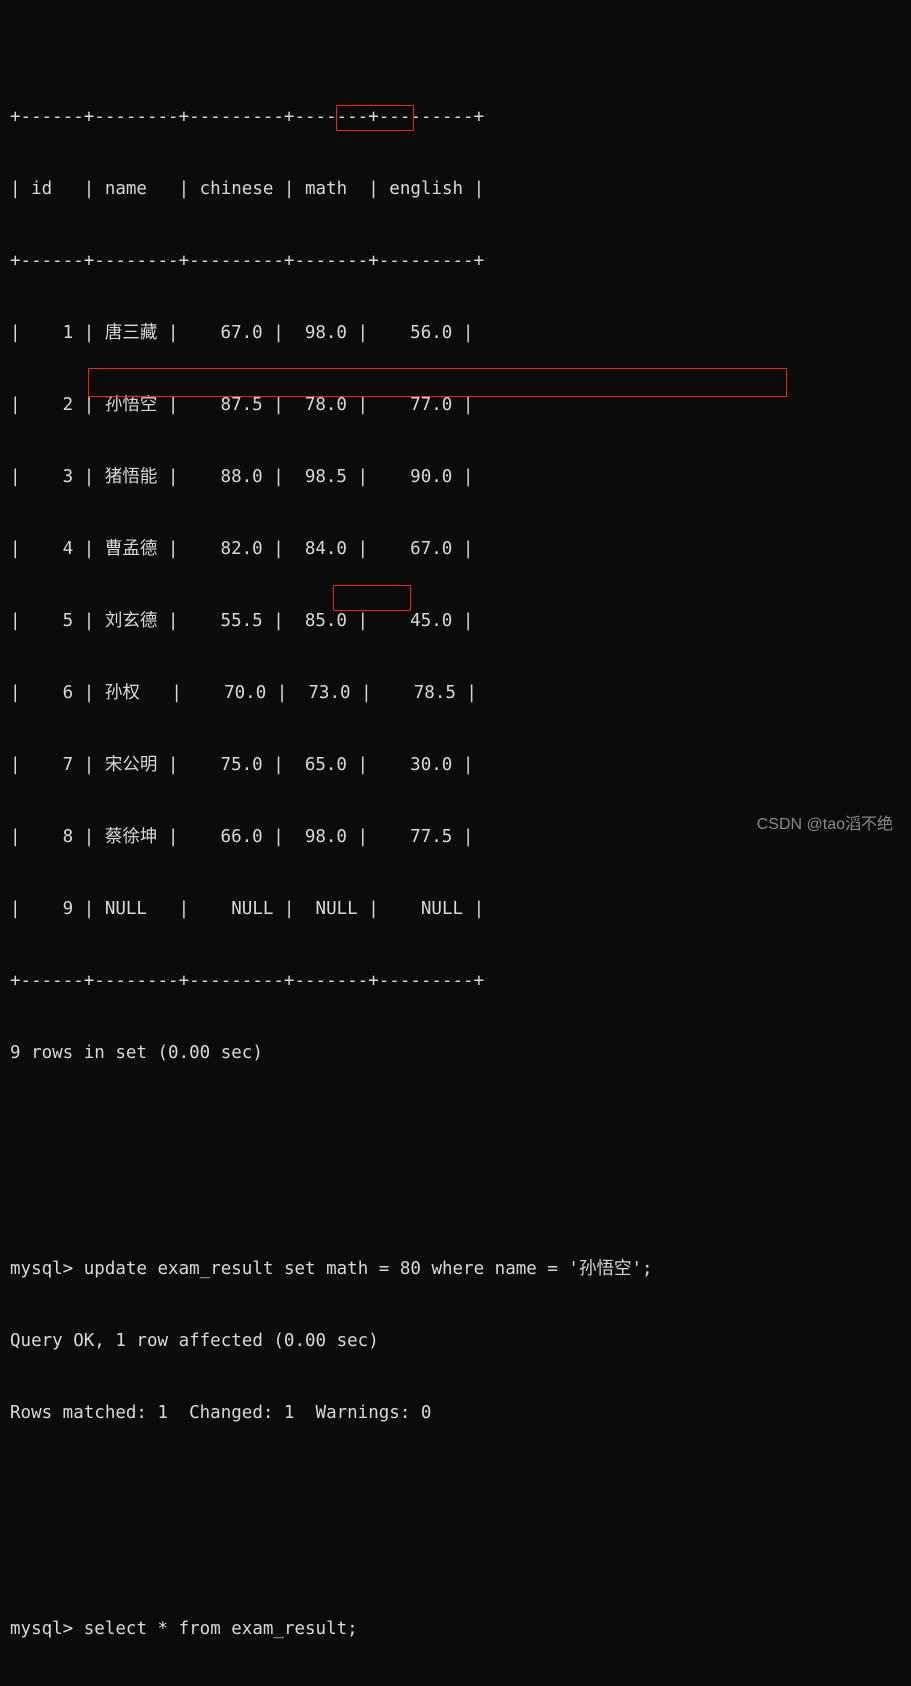  Describe the element at coordinates (242, 549) in the screenshot. I see `table-row: | 4 | 曹孟德 | 82.0 | 84.0 | 67.0 |` at that location.